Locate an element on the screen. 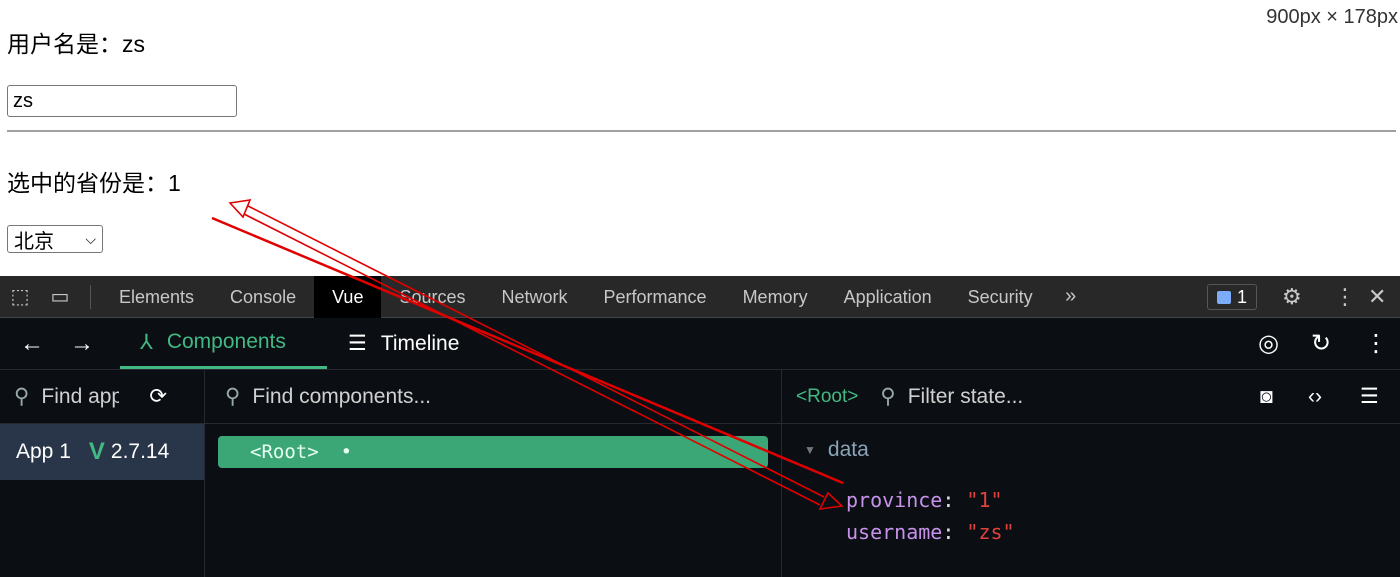  forward-arrow-icon: → is located at coordinates (82, 344).